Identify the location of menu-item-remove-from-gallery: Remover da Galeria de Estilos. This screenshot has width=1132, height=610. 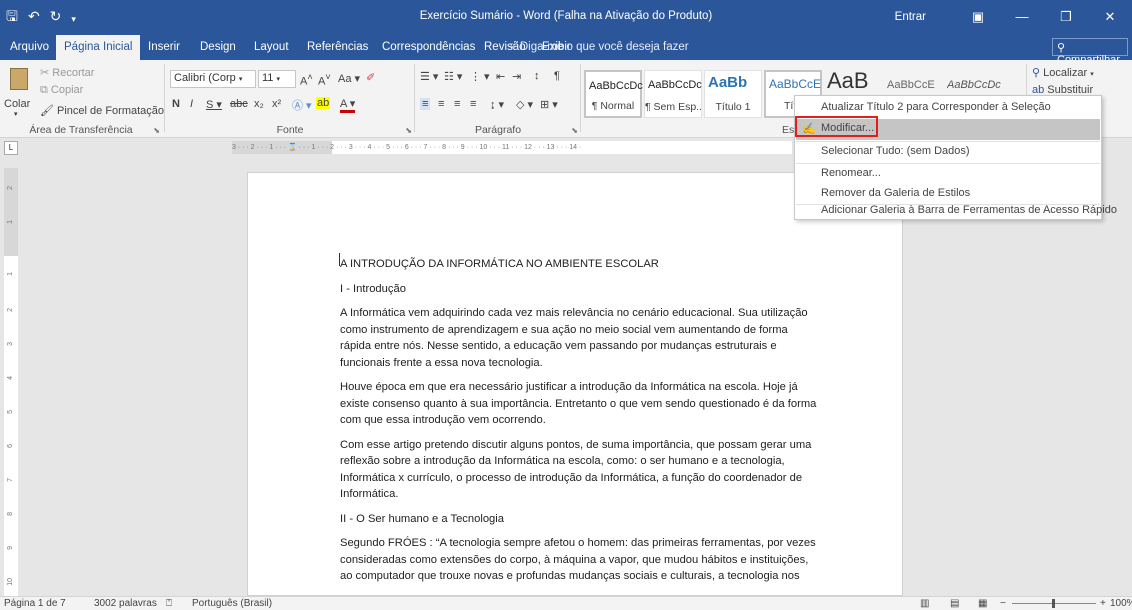
(948, 194).